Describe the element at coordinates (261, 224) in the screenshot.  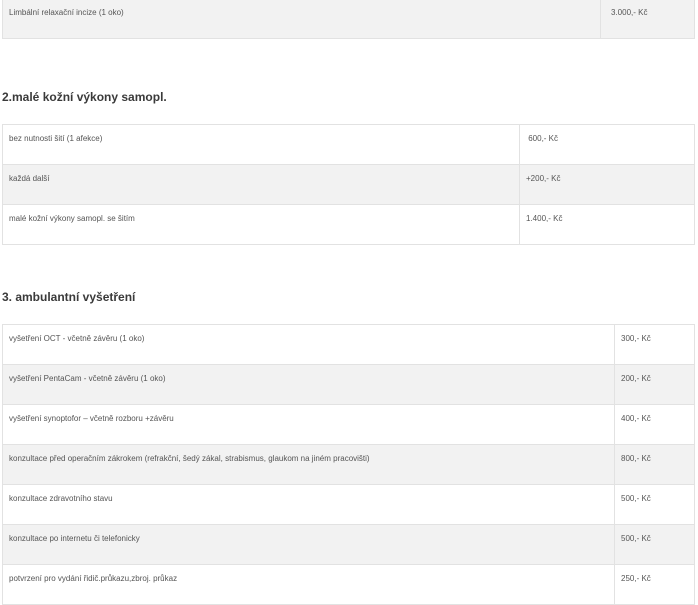
I see `service-name: malé kožní výkony samopl. se šitím` at that location.